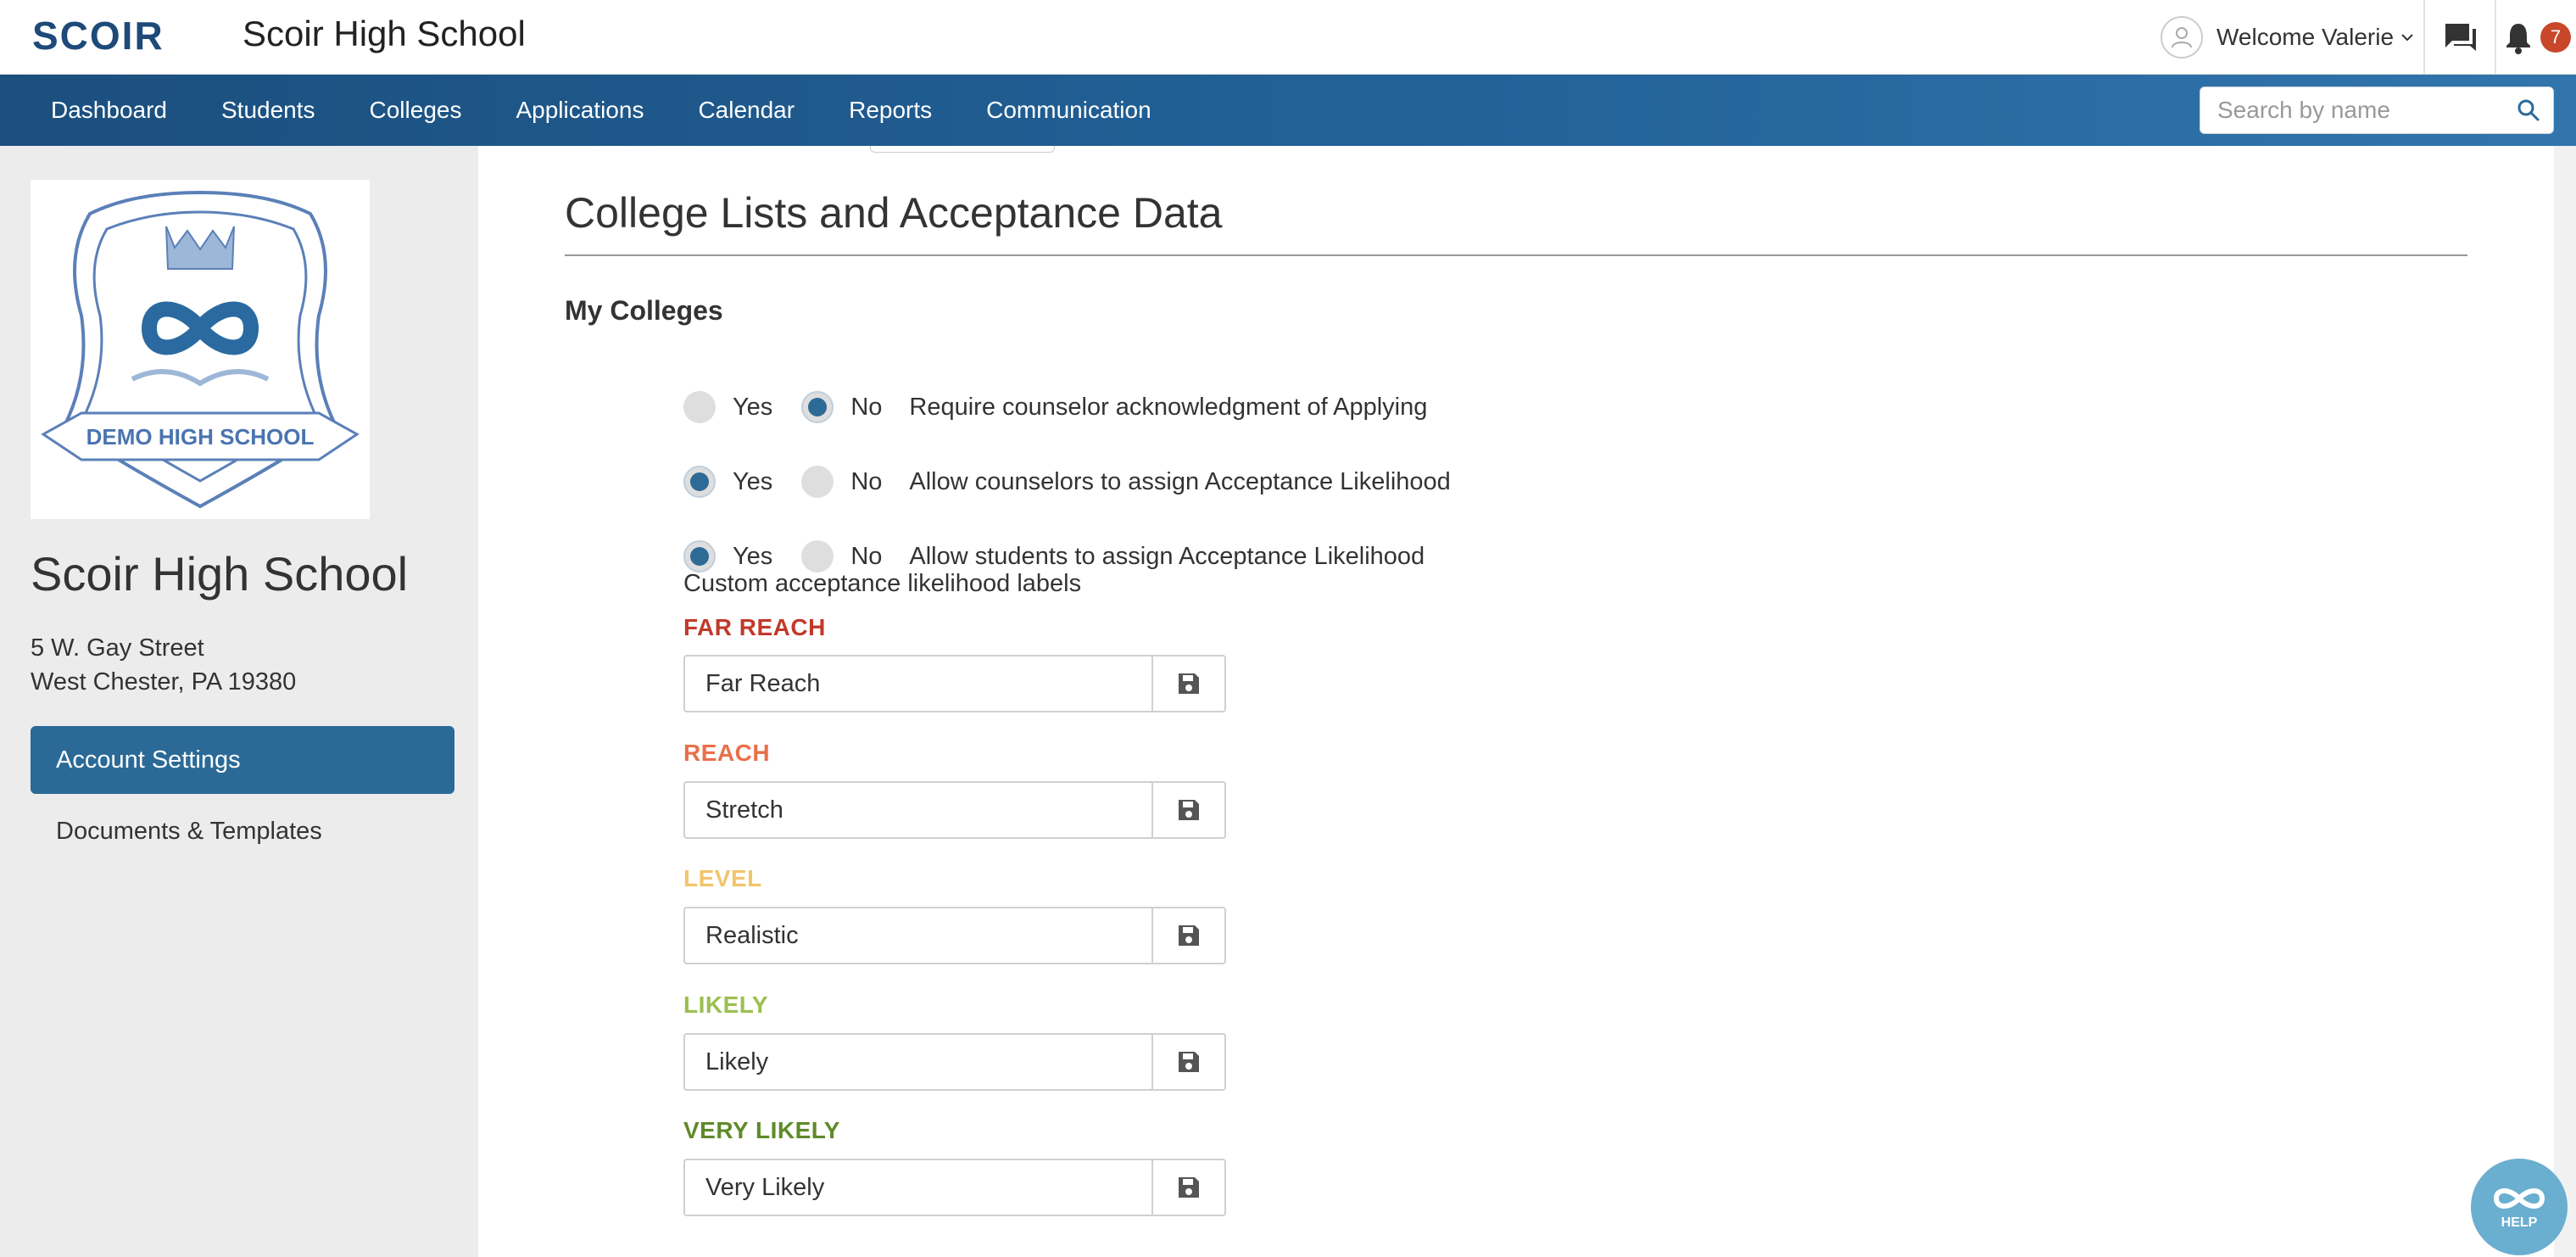 The image size is (2576, 1257). Describe the element at coordinates (2518, 37) in the screenshot. I see `bell-icon` at that location.